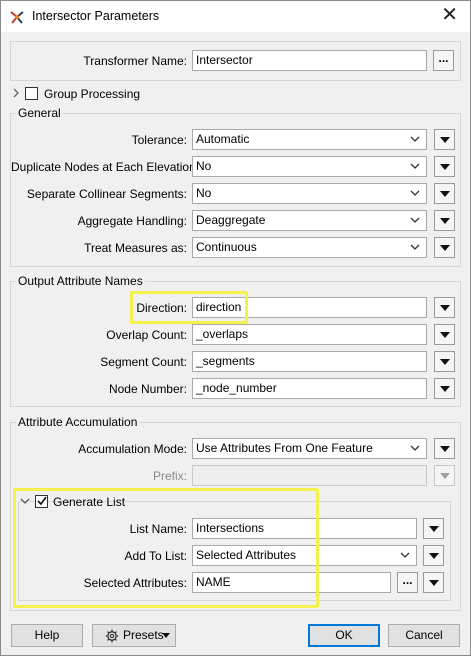 The height and width of the screenshot is (656, 471). Describe the element at coordinates (309, 60) in the screenshot. I see `transformer-name-input: Intersector` at that location.